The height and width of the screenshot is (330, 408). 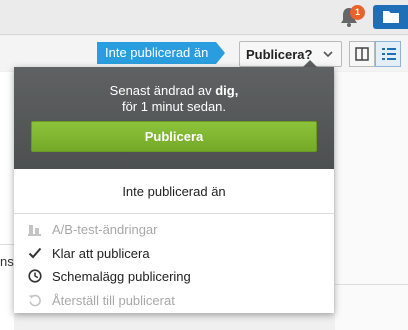 What do you see at coordinates (290, 54) in the screenshot?
I see `publish-dropdown: Publicera?` at bounding box center [290, 54].